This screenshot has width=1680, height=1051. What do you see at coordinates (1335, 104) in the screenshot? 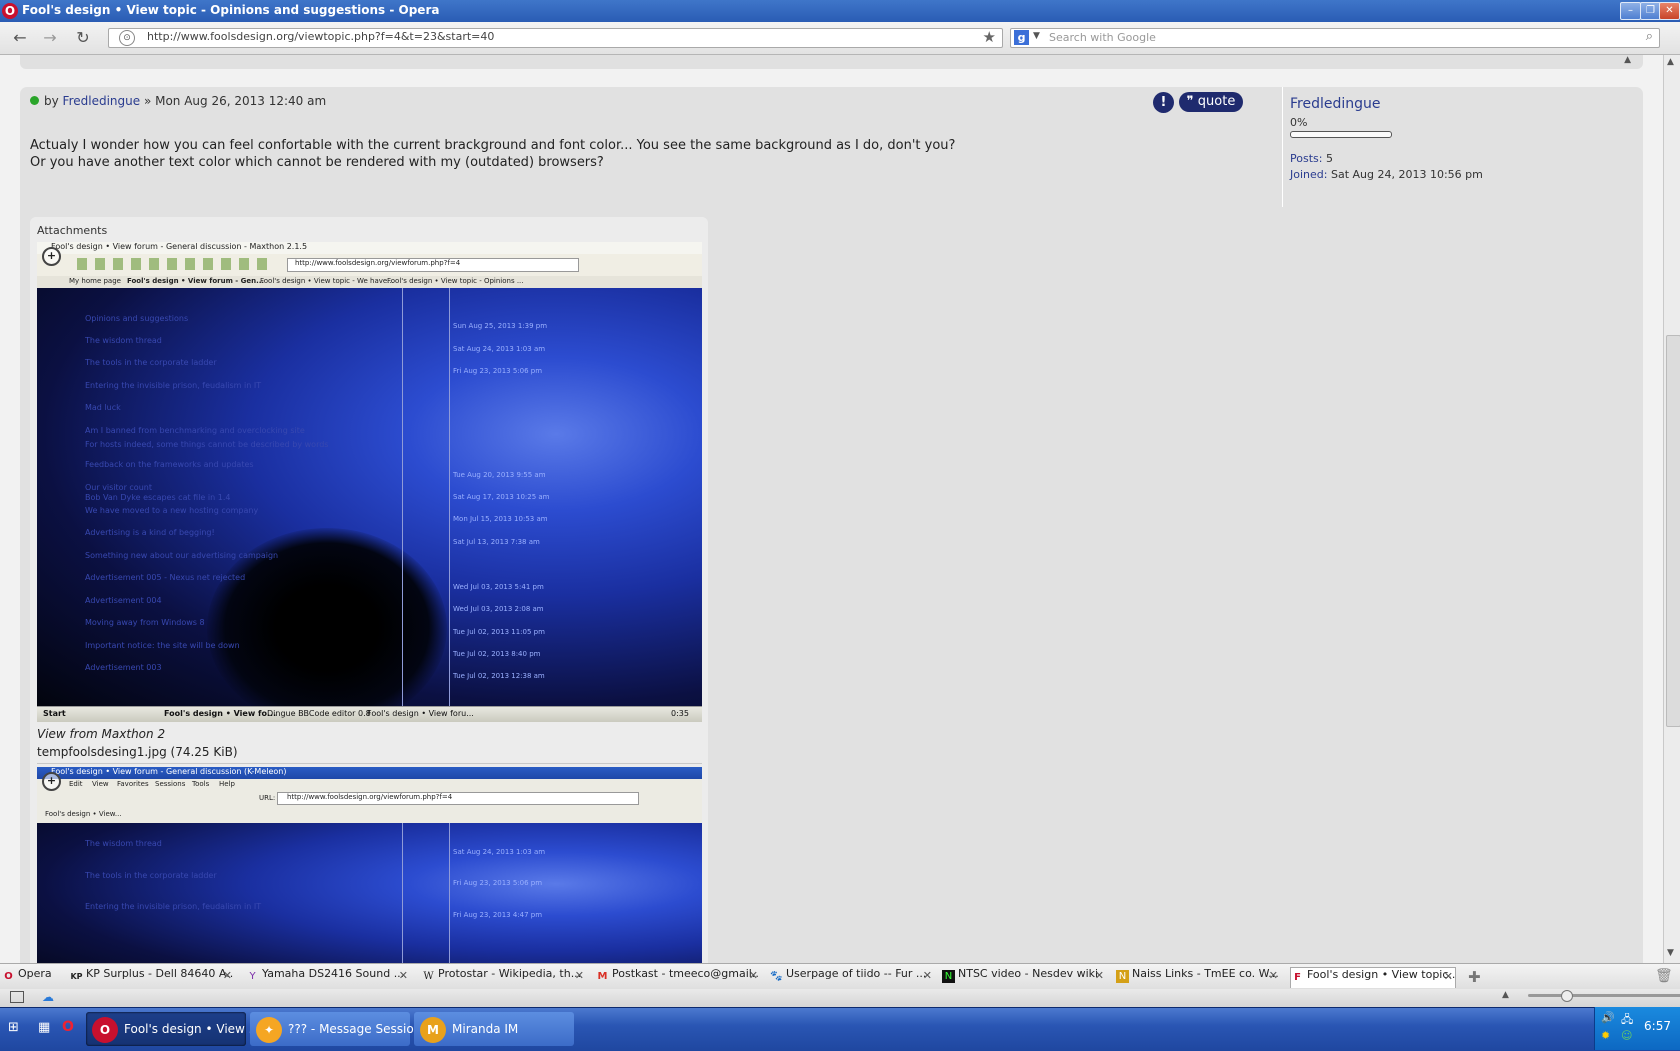
I see `profile-username-link: Fredledingue` at bounding box center [1335, 104].